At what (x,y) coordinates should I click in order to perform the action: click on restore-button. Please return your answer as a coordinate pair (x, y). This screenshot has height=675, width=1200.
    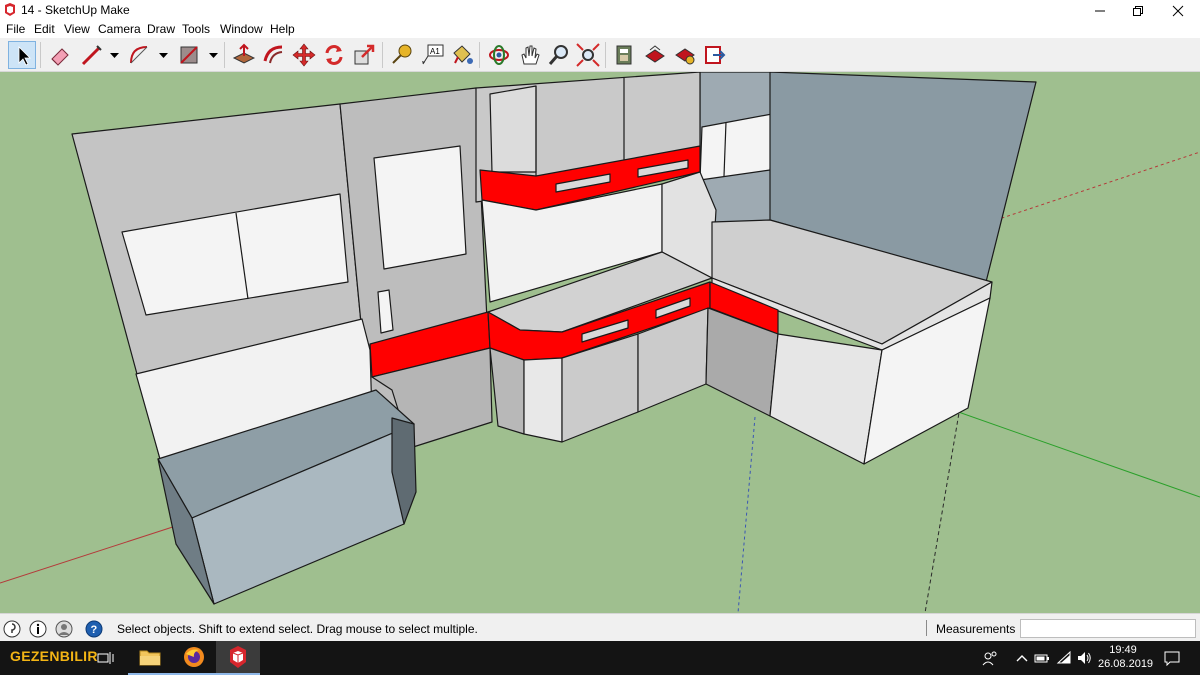
    Looking at the image, I should click on (1138, 10).